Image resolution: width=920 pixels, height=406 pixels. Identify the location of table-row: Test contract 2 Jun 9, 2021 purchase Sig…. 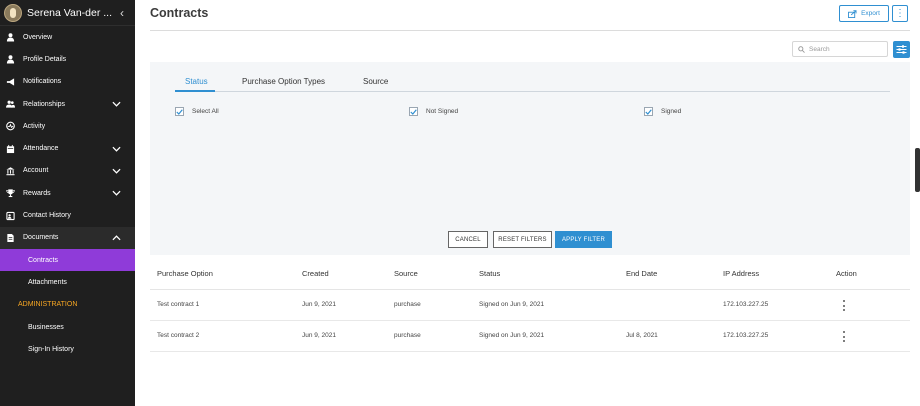
(530, 336).